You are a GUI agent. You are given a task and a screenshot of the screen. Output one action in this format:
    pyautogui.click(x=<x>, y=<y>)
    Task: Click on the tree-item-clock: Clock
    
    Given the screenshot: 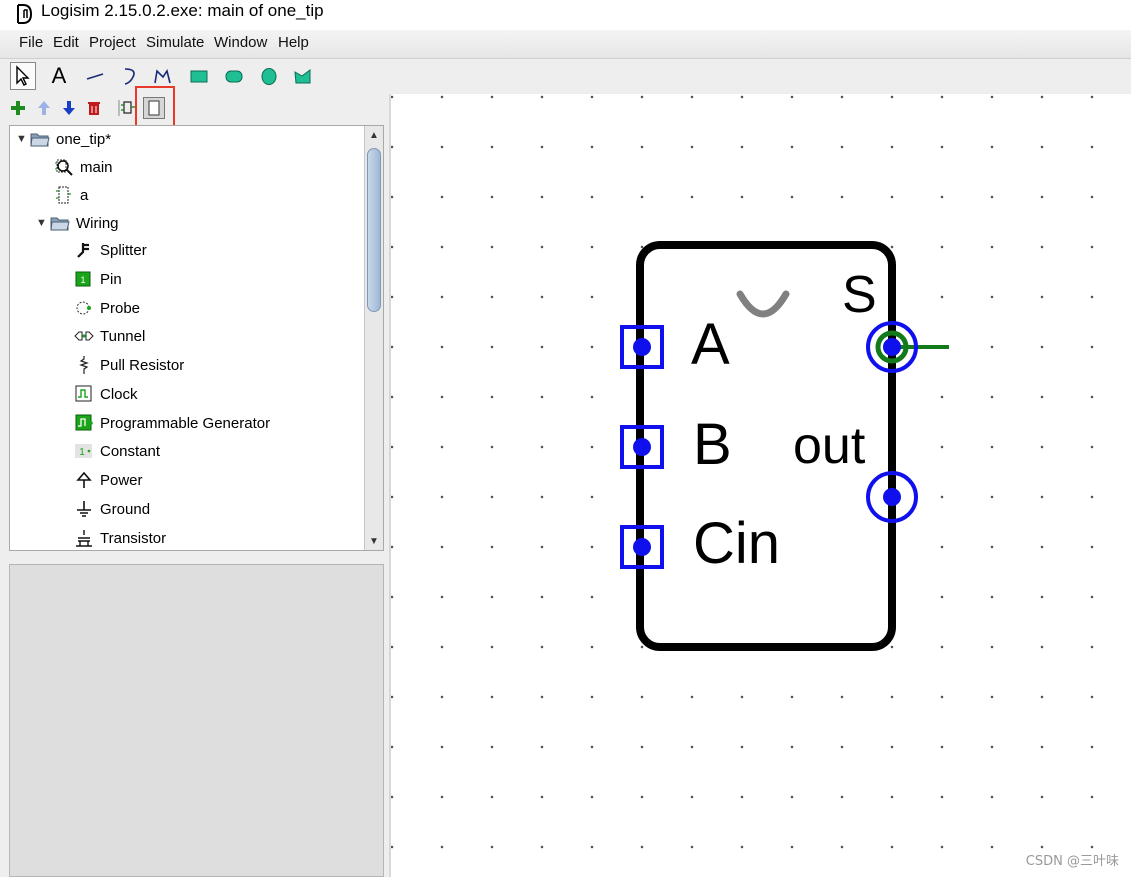 What is the action you would take?
    pyautogui.click(x=106, y=394)
    